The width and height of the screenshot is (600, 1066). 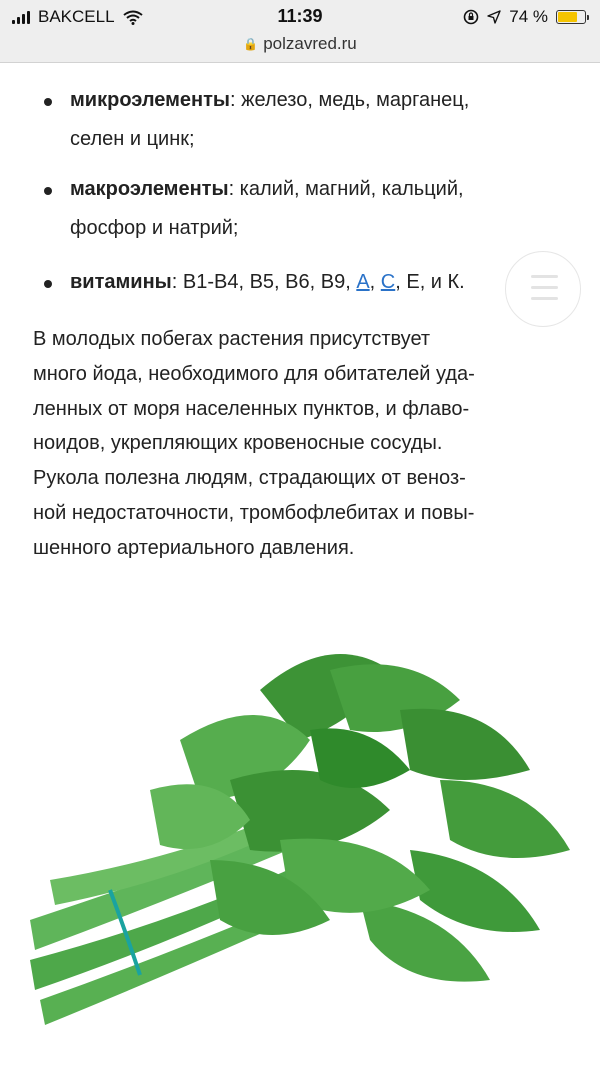 I want to click on list-item-label: макроэлементы, so click(x=149, y=189).